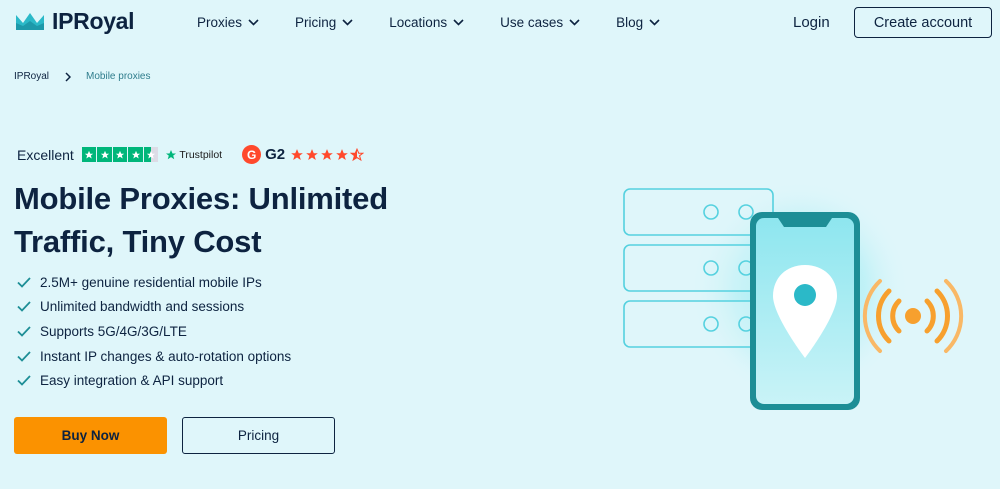 Image resolution: width=1000 pixels, height=489 pixels. I want to click on pricing-button: Pricing, so click(258, 435).